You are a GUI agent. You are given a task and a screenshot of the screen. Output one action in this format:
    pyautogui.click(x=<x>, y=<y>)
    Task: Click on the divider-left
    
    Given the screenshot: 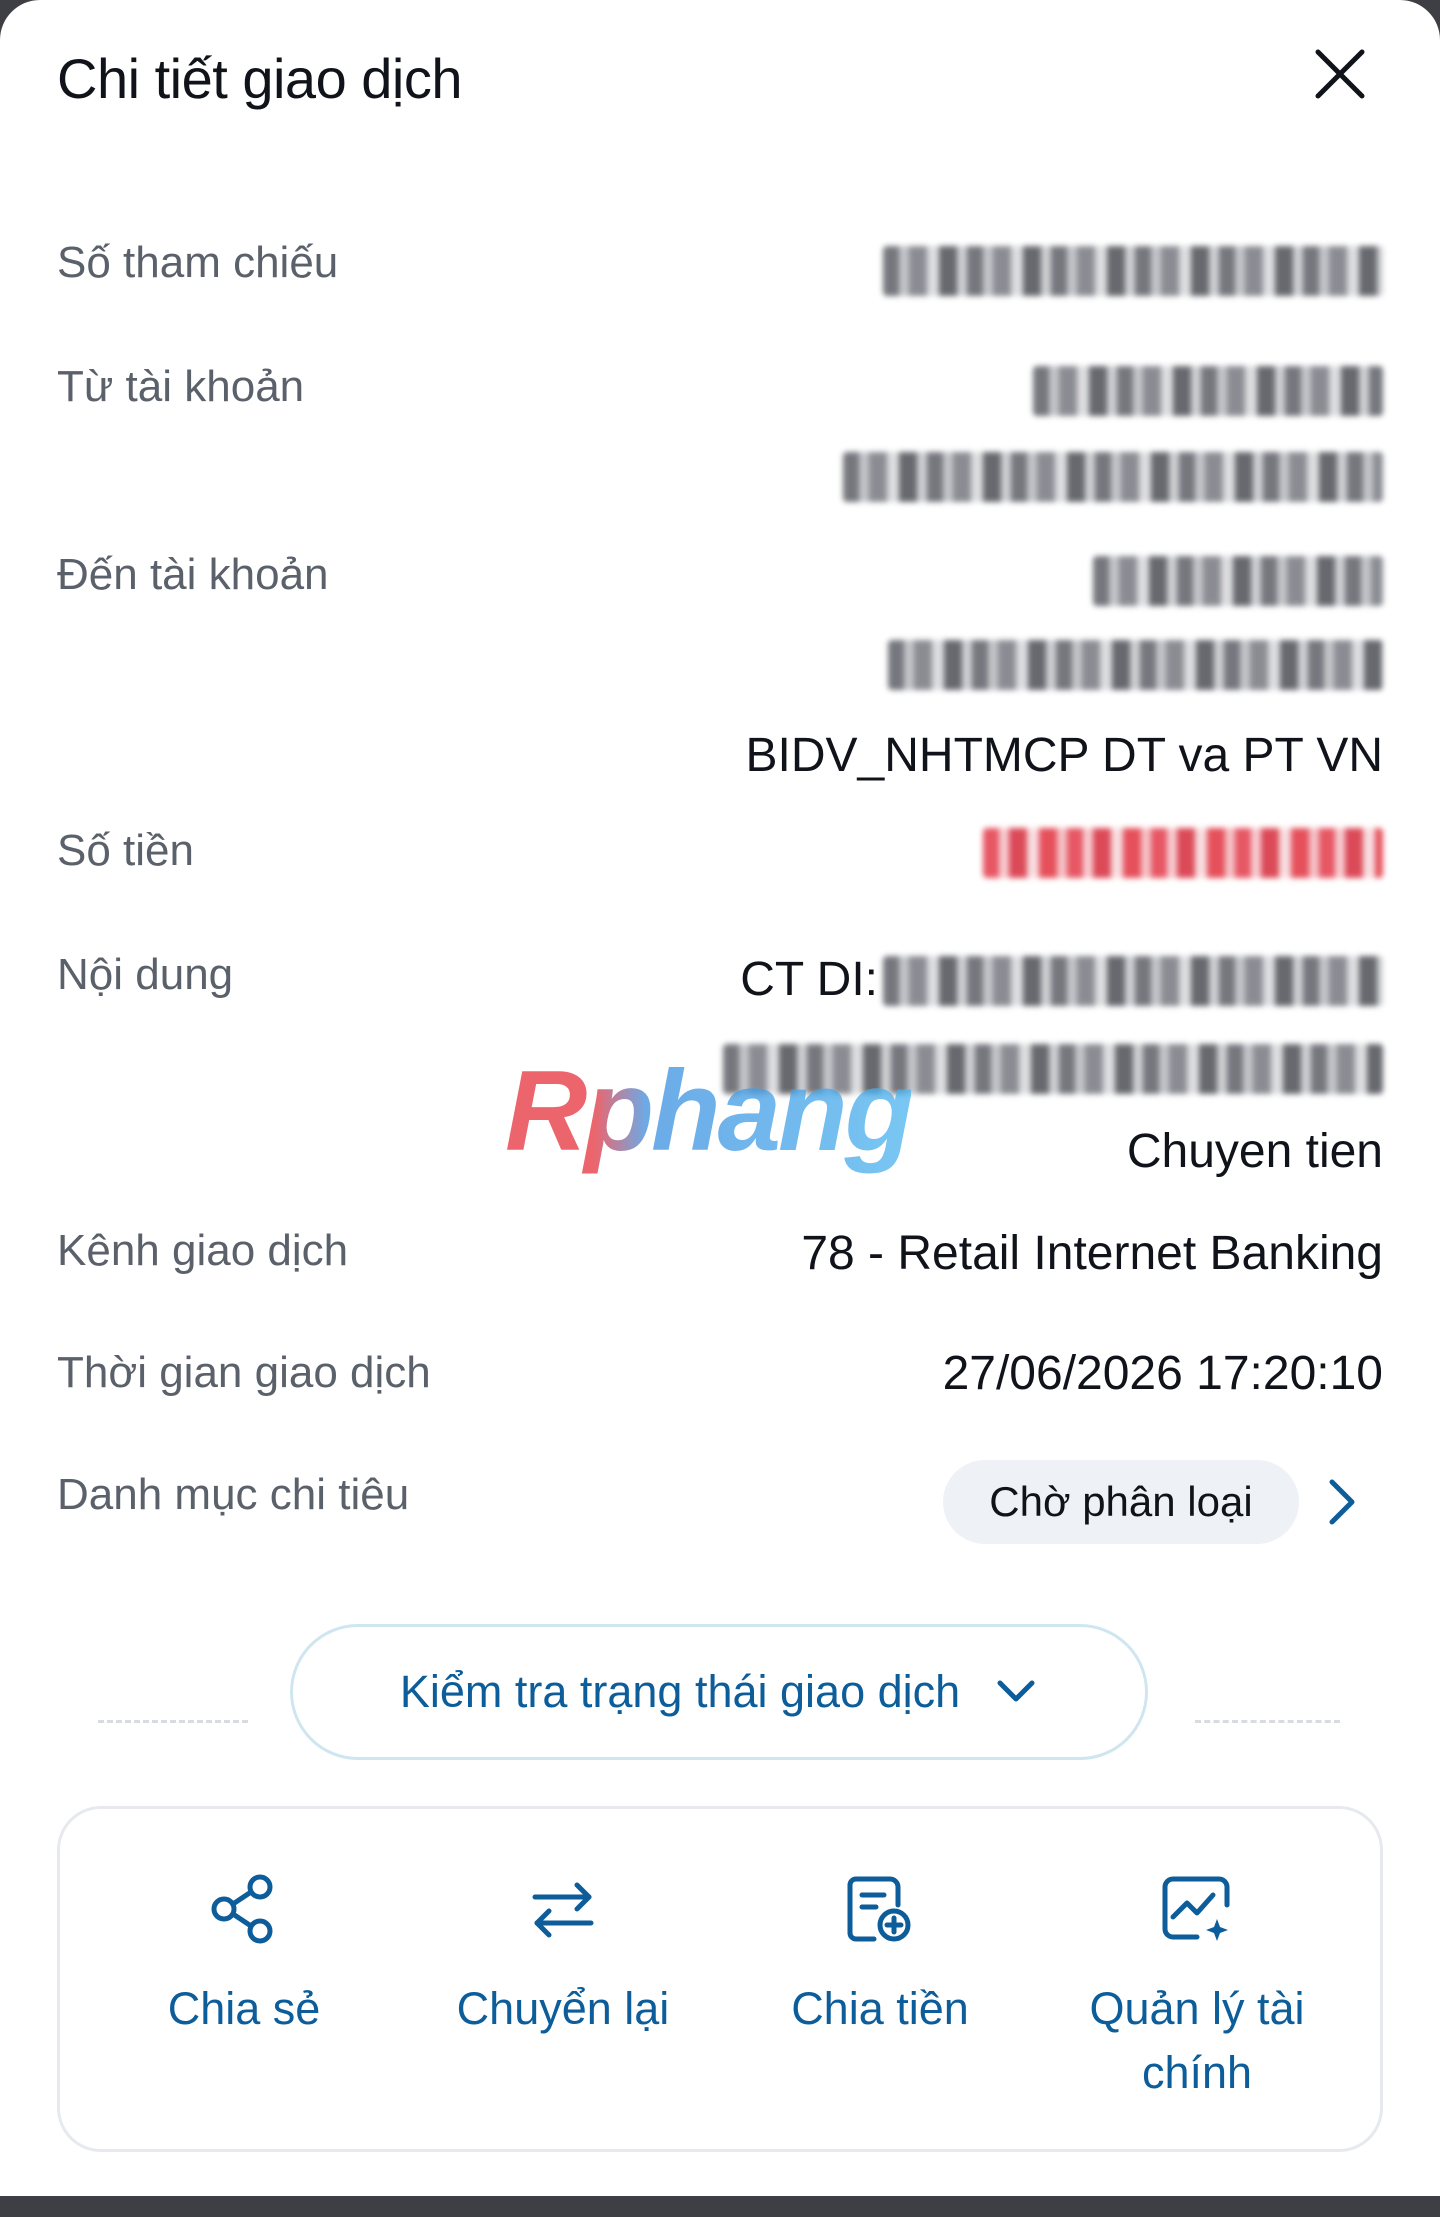 What is the action you would take?
    pyautogui.click(x=173, y=1721)
    